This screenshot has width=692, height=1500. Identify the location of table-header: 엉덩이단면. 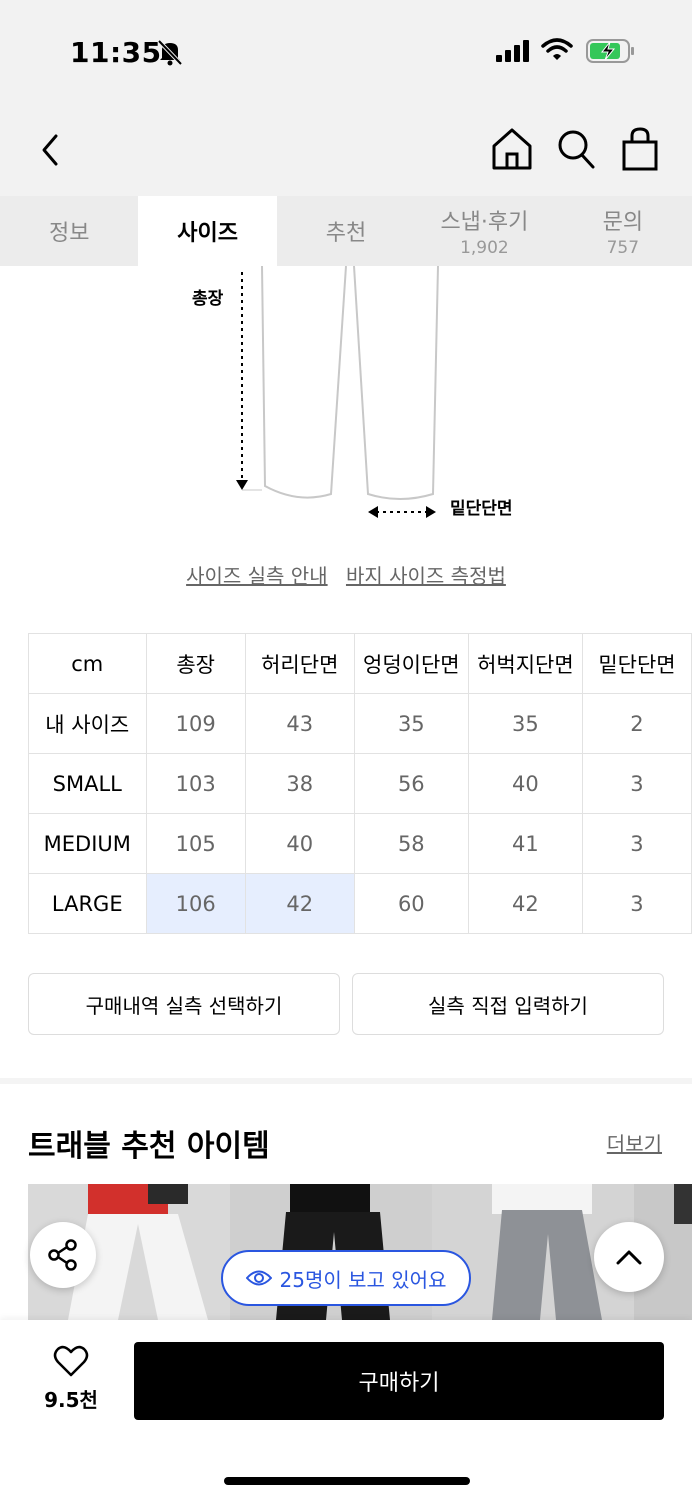
(411, 663).